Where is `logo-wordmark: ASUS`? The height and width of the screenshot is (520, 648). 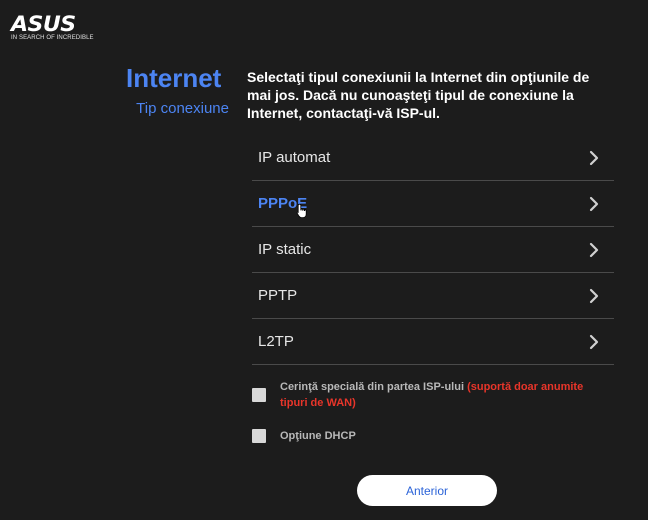 logo-wordmark: ASUS is located at coordinates (43, 24).